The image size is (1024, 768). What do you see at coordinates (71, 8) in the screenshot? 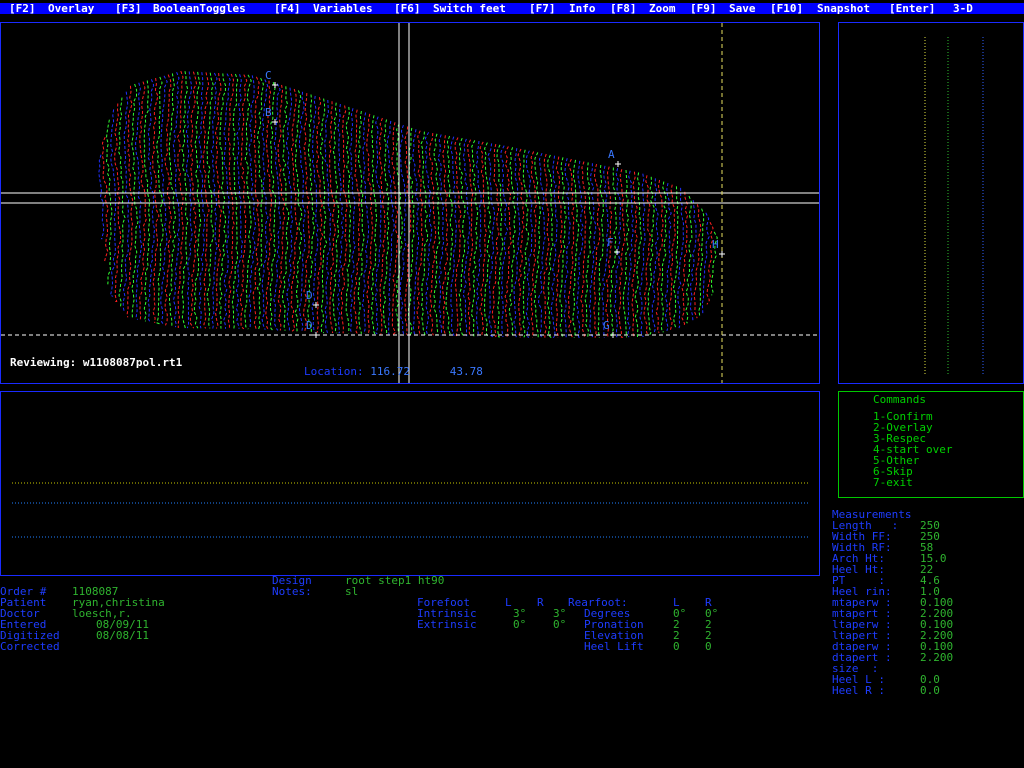
I see `menu-item-overlay: Overlay` at bounding box center [71, 8].